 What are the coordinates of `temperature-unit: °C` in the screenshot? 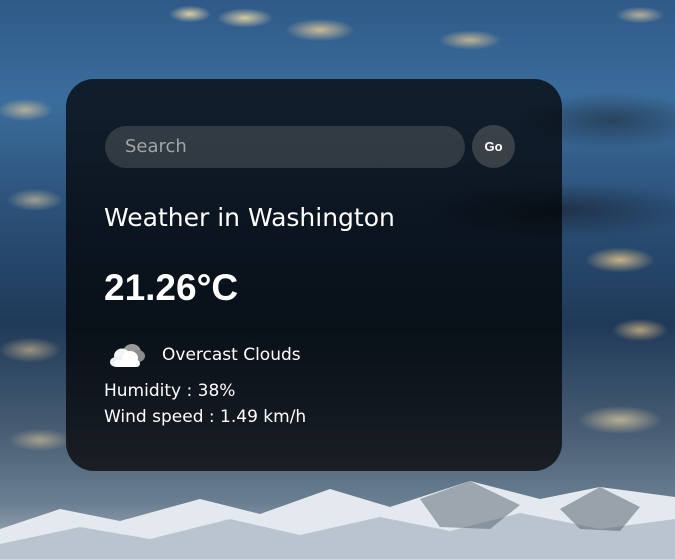 It's located at (217, 287).